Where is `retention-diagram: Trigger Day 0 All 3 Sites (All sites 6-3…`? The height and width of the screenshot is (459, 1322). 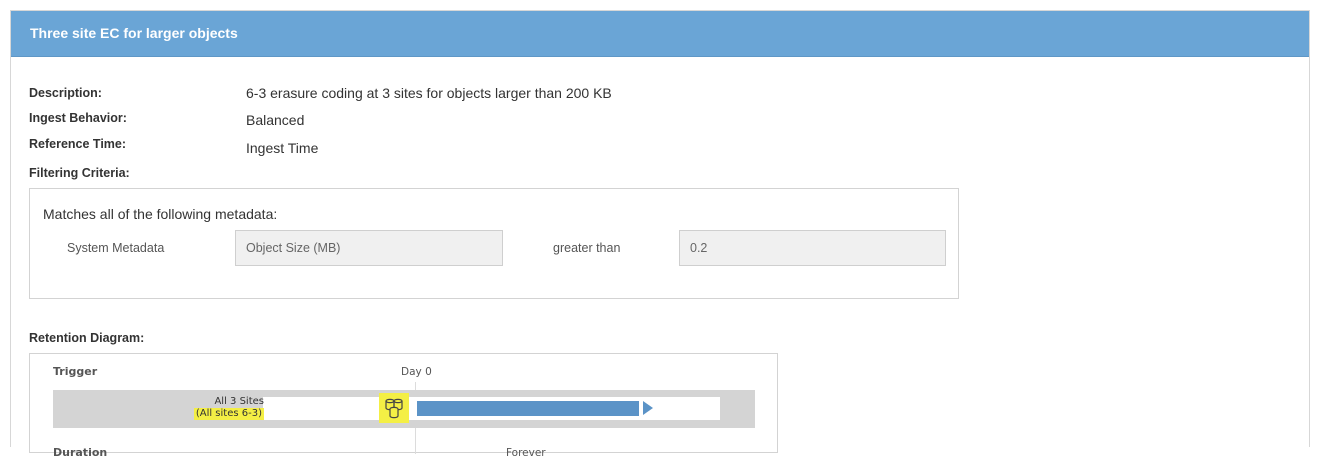
retention-diagram: Trigger Day 0 All 3 Sites (All sites 6-3… is located at coordinates (403, 406).